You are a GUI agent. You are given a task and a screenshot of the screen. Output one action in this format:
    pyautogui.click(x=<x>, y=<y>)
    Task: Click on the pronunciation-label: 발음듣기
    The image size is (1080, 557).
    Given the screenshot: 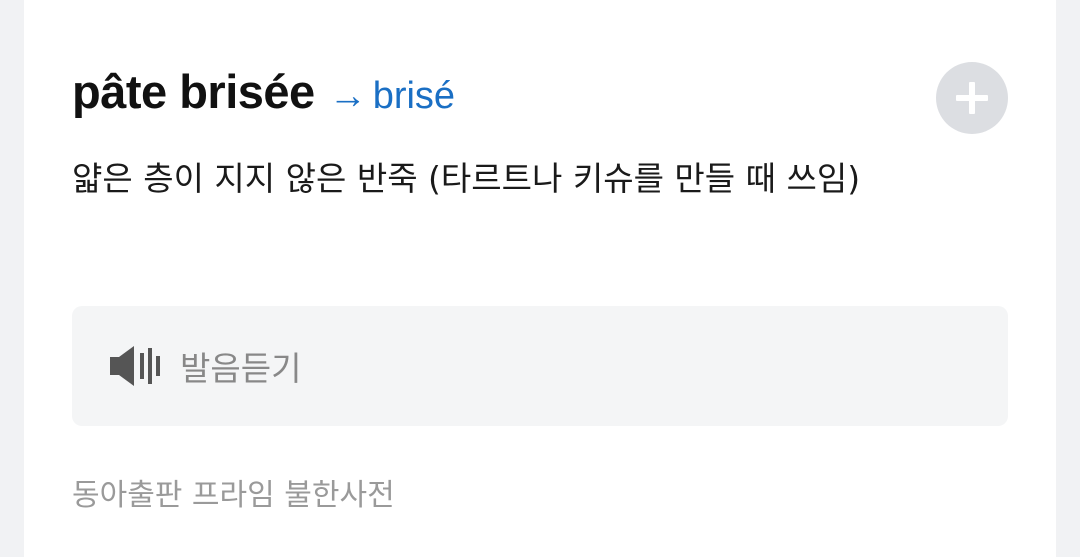 What is the action you would take?
    pyautogui.click(x=241, y=368)
    